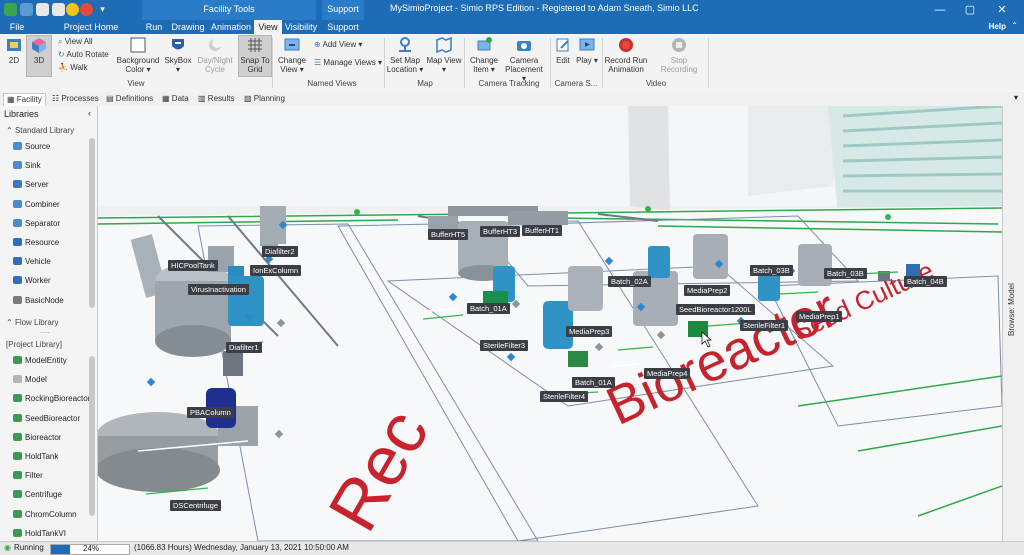 This screenshot has width=1024, height=555. What do you see at coordinates (32, 322) in the screenshot?
I see `flow-library-header: ⌃ Flow Library` at bounding box center [32, 322].